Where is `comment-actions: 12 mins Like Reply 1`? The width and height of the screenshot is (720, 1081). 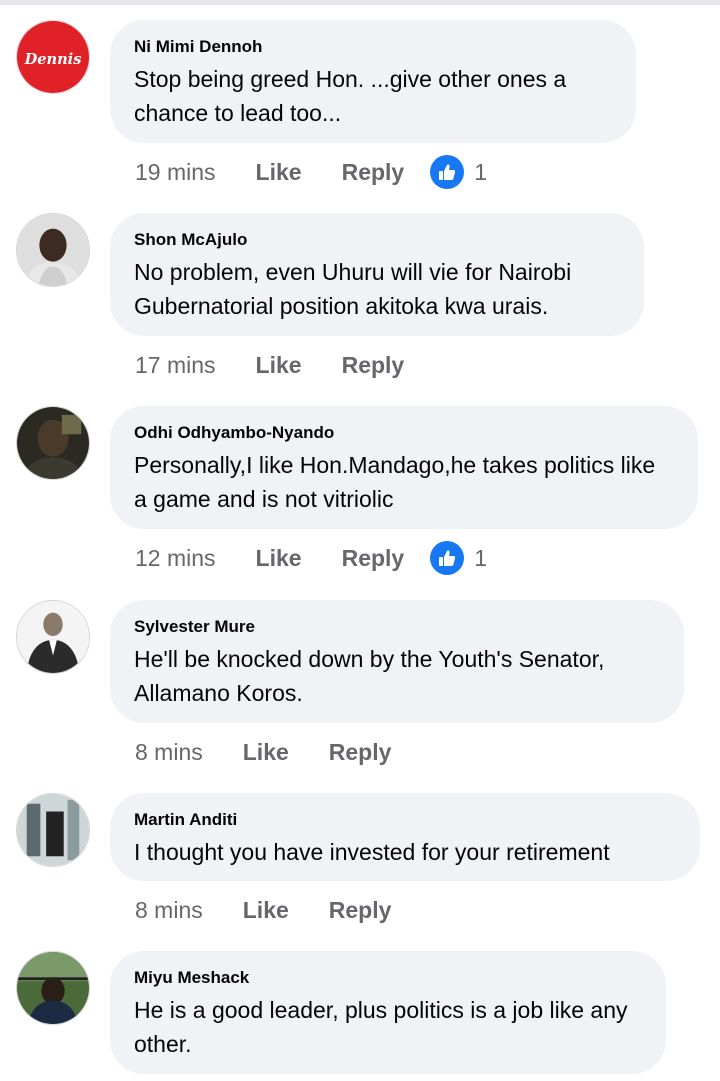
comment-actions: 12 mins Like Reply 1 is located at coordinates (311, 558).